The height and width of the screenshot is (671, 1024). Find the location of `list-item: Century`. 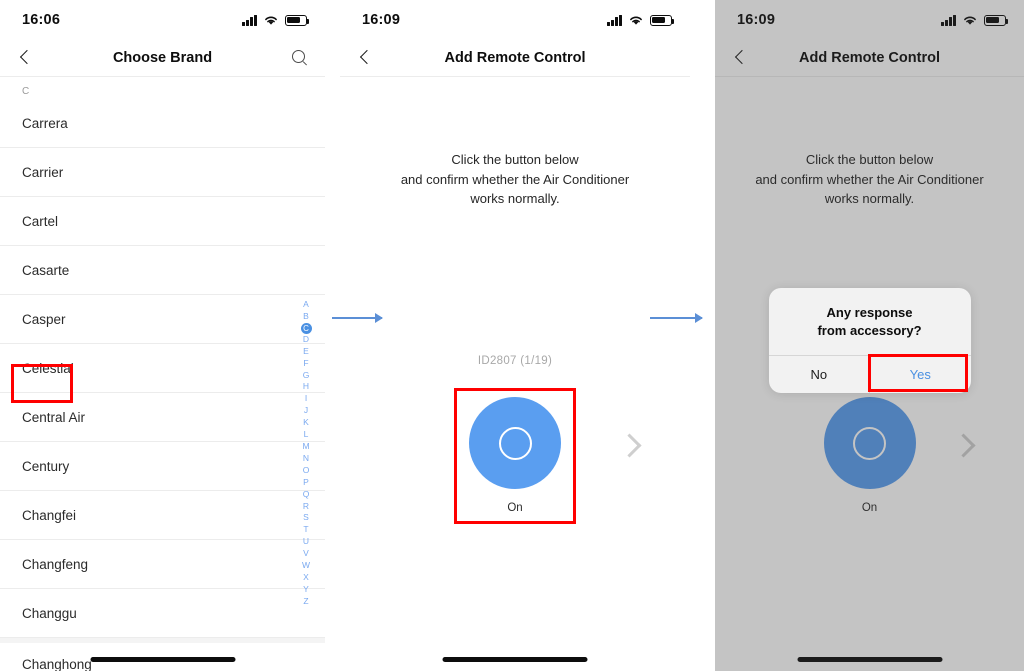

list-item: Century is located at coordinates (162, 466).